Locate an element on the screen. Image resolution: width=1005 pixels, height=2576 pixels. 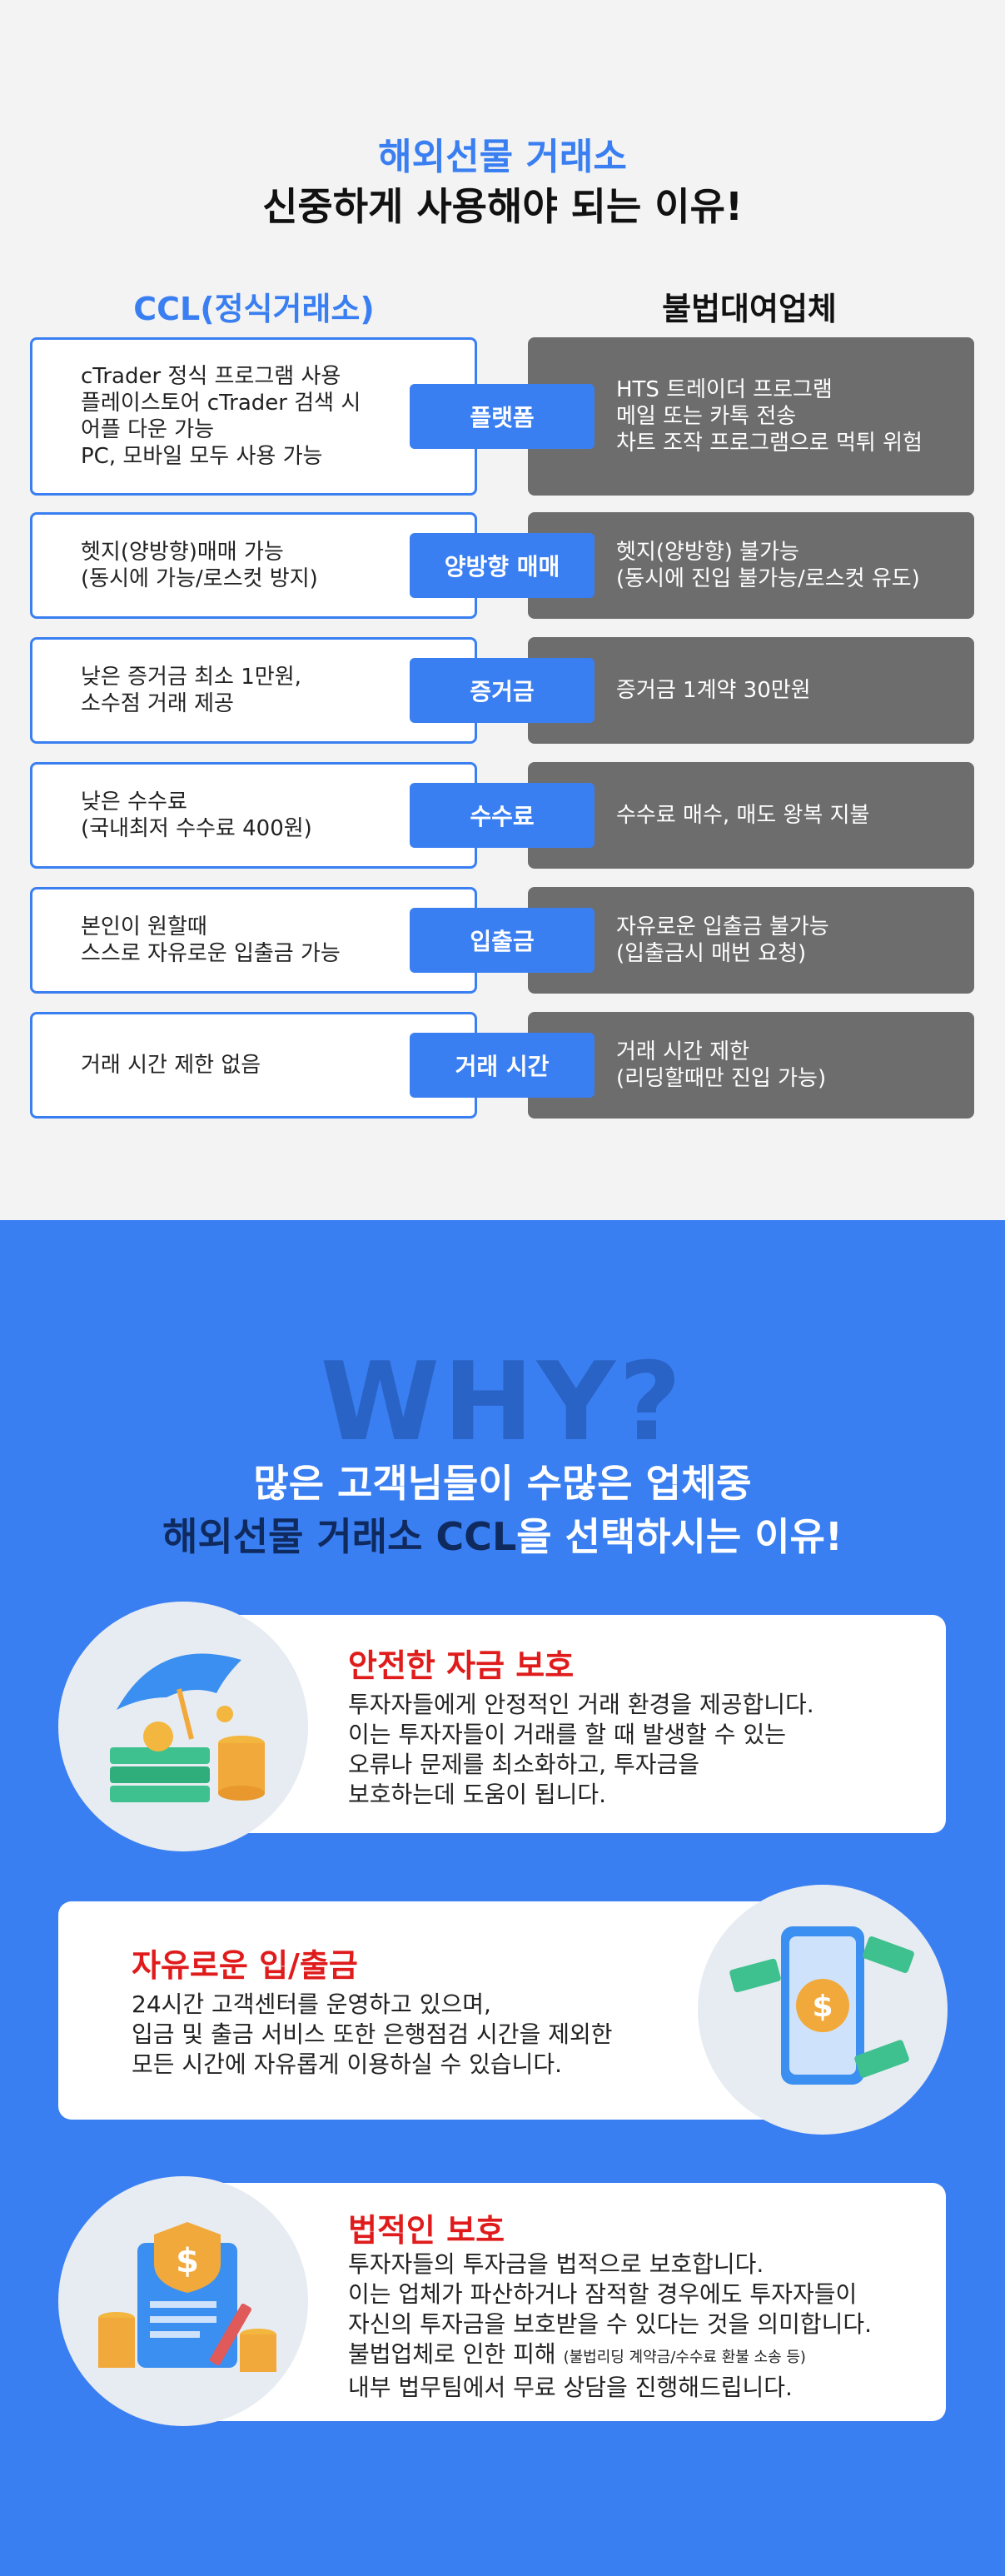
body-line: 투자자들의 투자금을 법적으로 보호합니다. is located at coordinates (556, 2264).